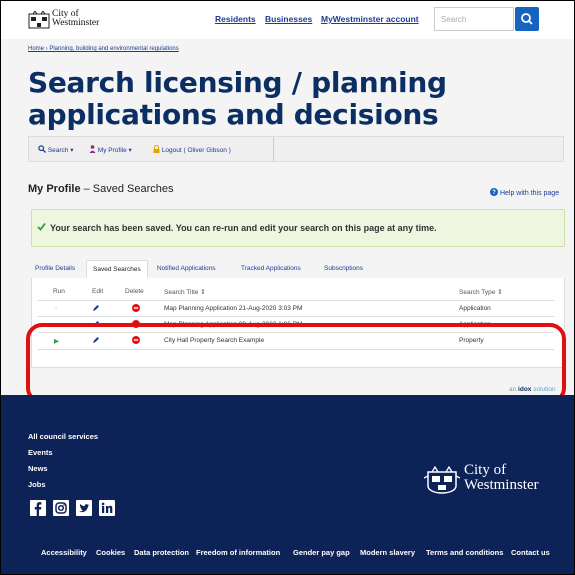  I want to click on footer-link-all-council-services: All council services, so click(63, 436).